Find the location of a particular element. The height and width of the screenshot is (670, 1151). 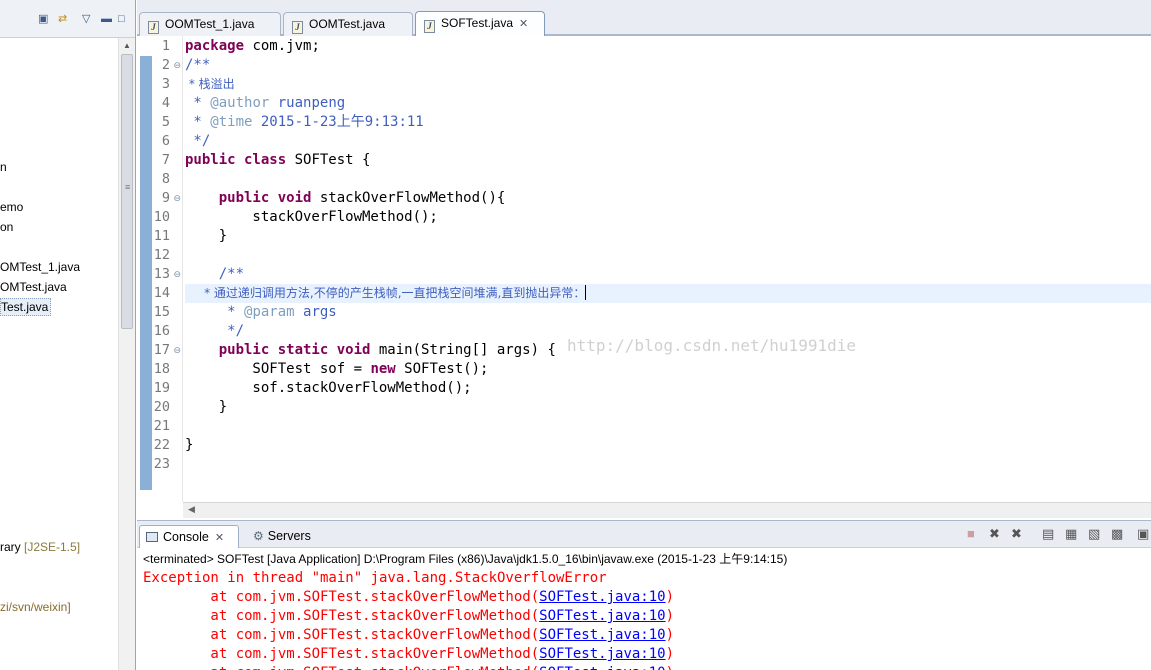

tab-console: Console ✕ is located at coordinates (189, 536).